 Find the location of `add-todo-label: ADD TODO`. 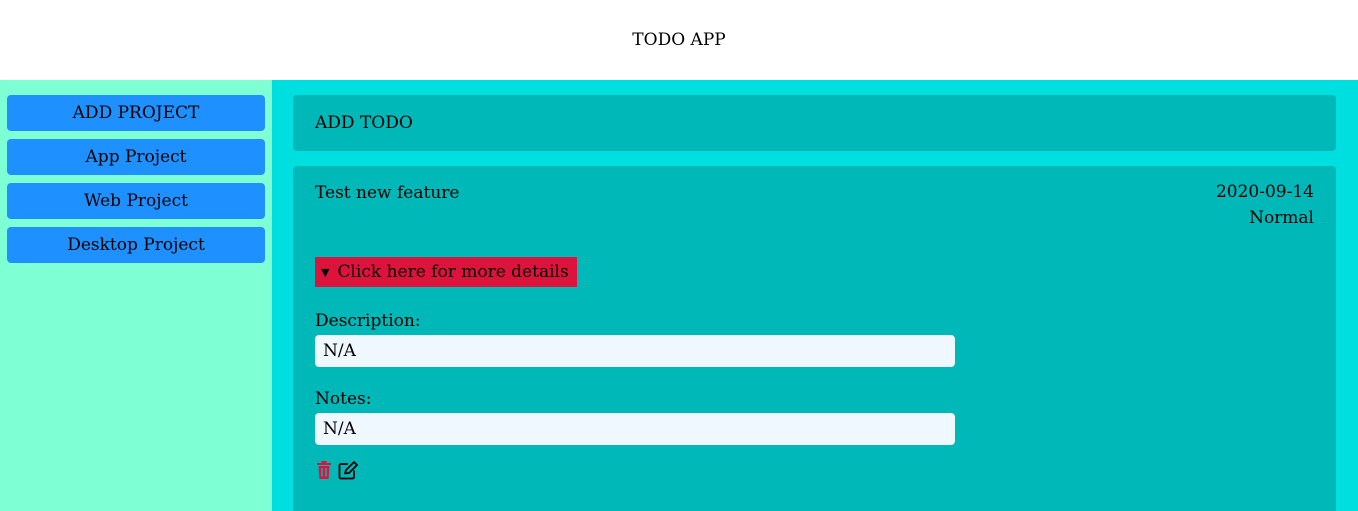

add-todo-label: ADD TODO is located at coordinates (364, 123).